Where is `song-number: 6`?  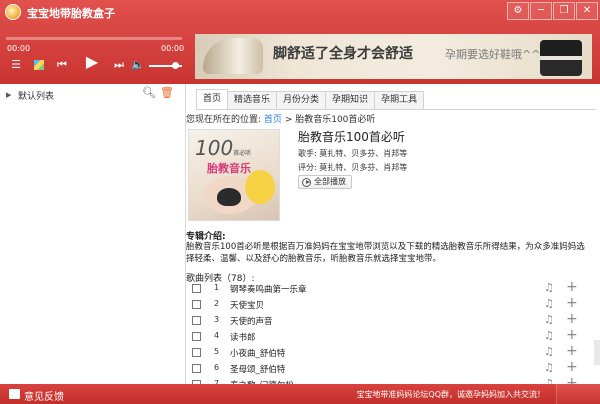
song-number: 6 is located at coordinates (217, 367).